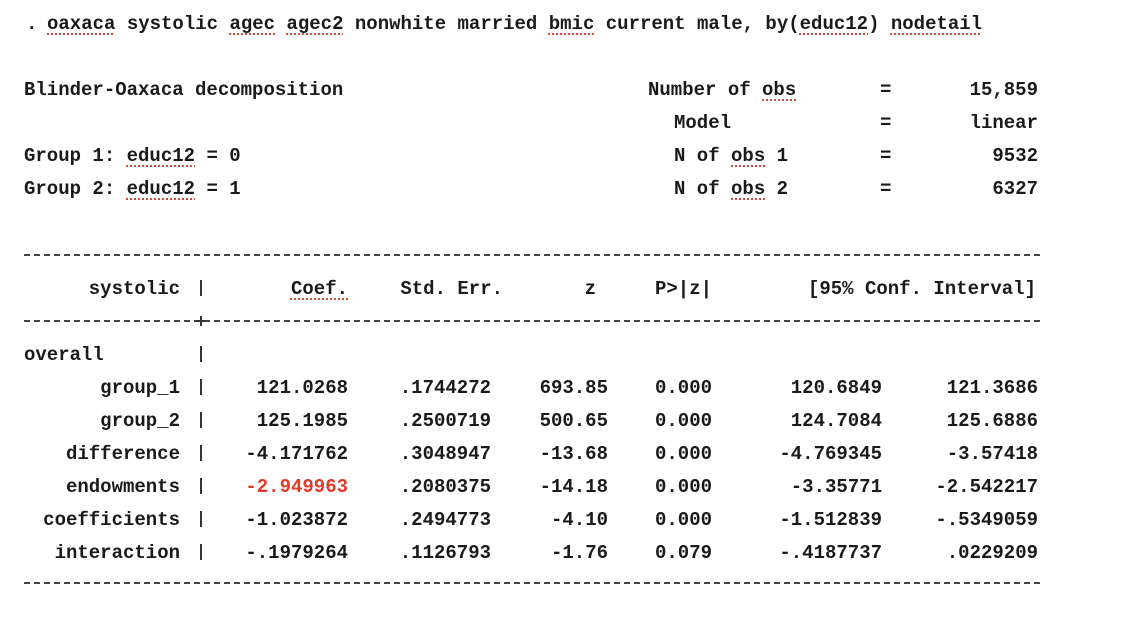 This screenshot has width=1140, height=624. Describe the element at coordinates (302, 421) in the screenshot. I see `coef-cell: 125.1985` at that location.